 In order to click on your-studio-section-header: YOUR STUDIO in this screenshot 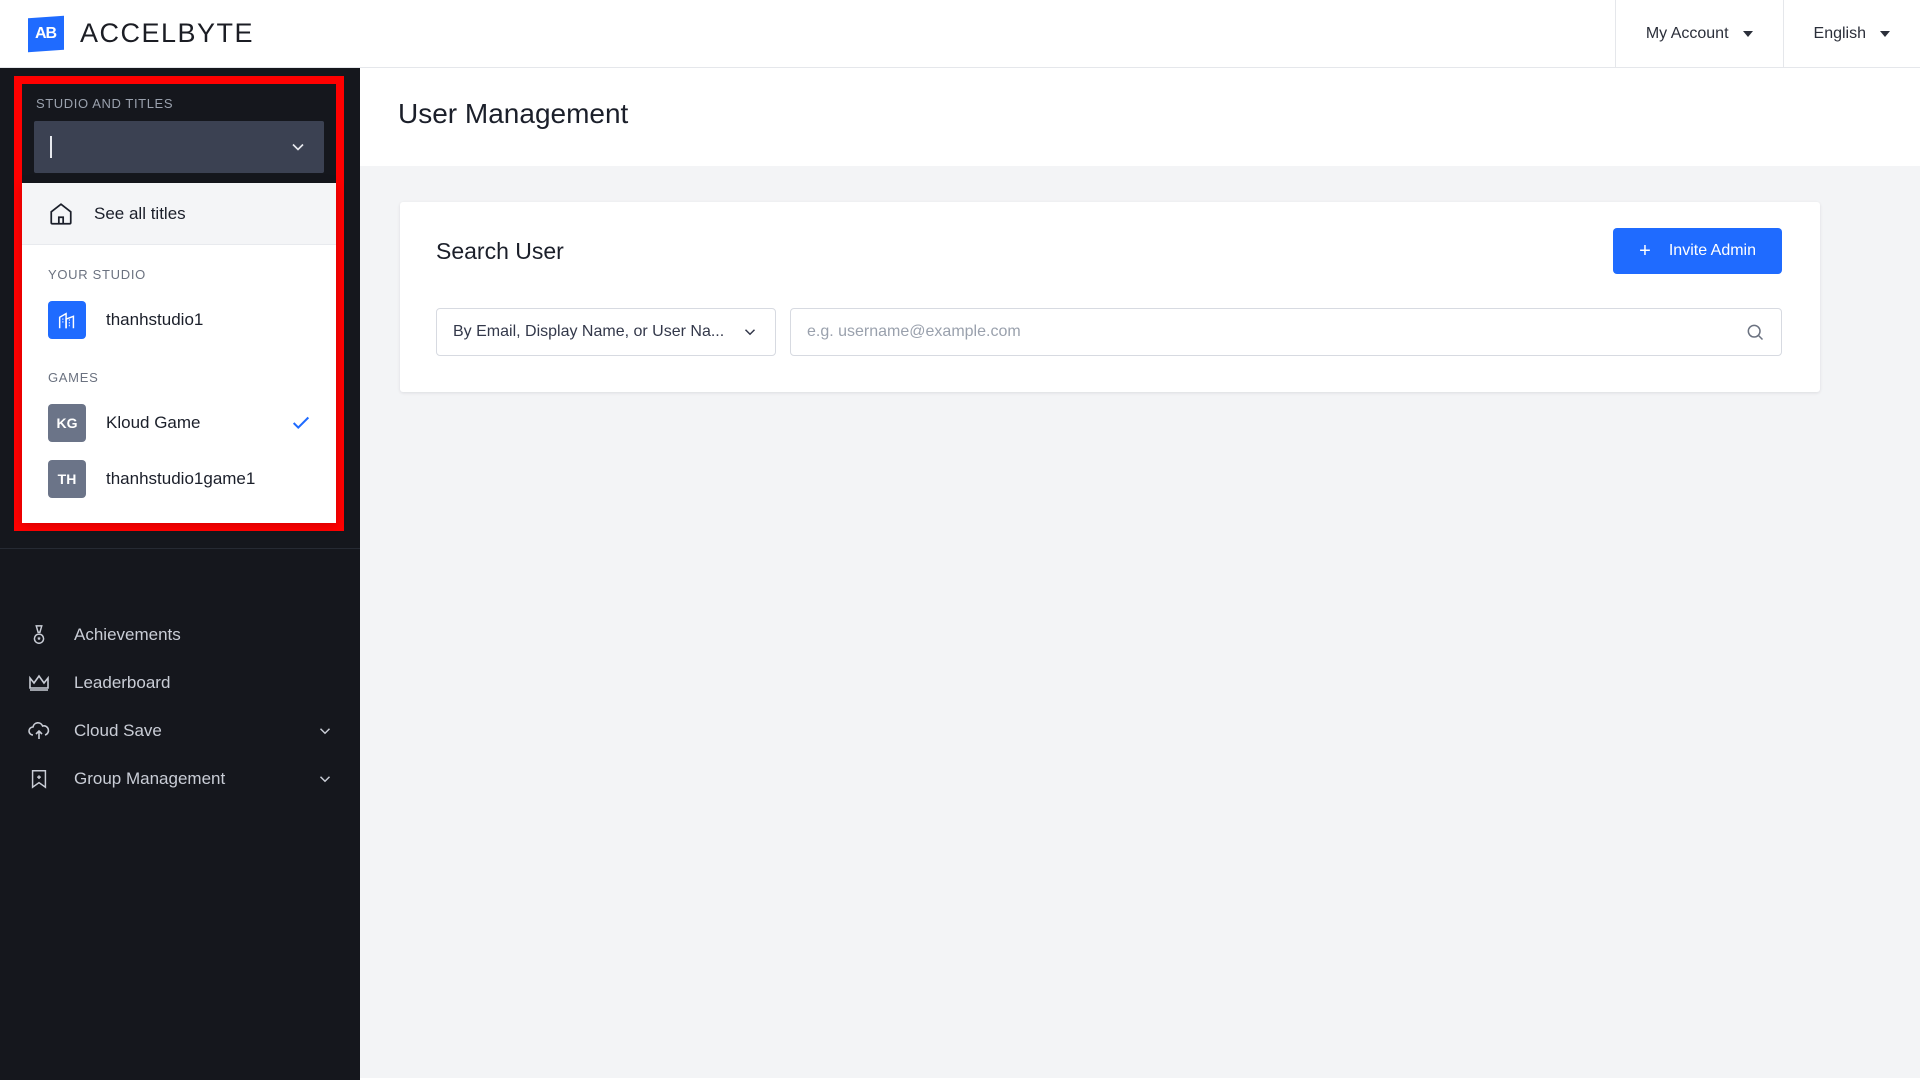, I will do `click(97, 274)`.